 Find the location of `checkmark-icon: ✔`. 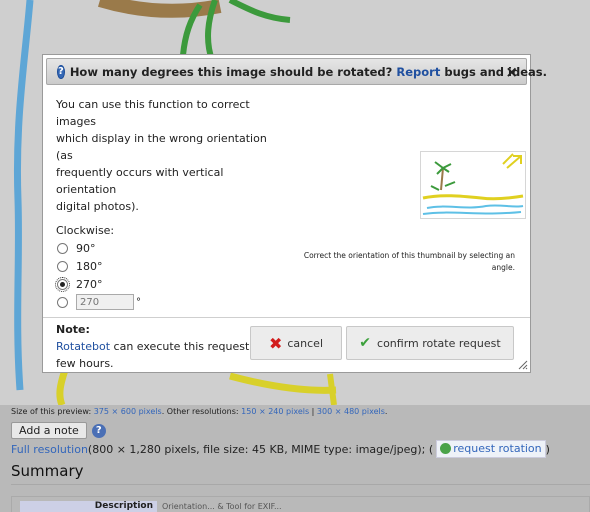

checkmark-icon: ✔ is located at coordinates (365, 343).